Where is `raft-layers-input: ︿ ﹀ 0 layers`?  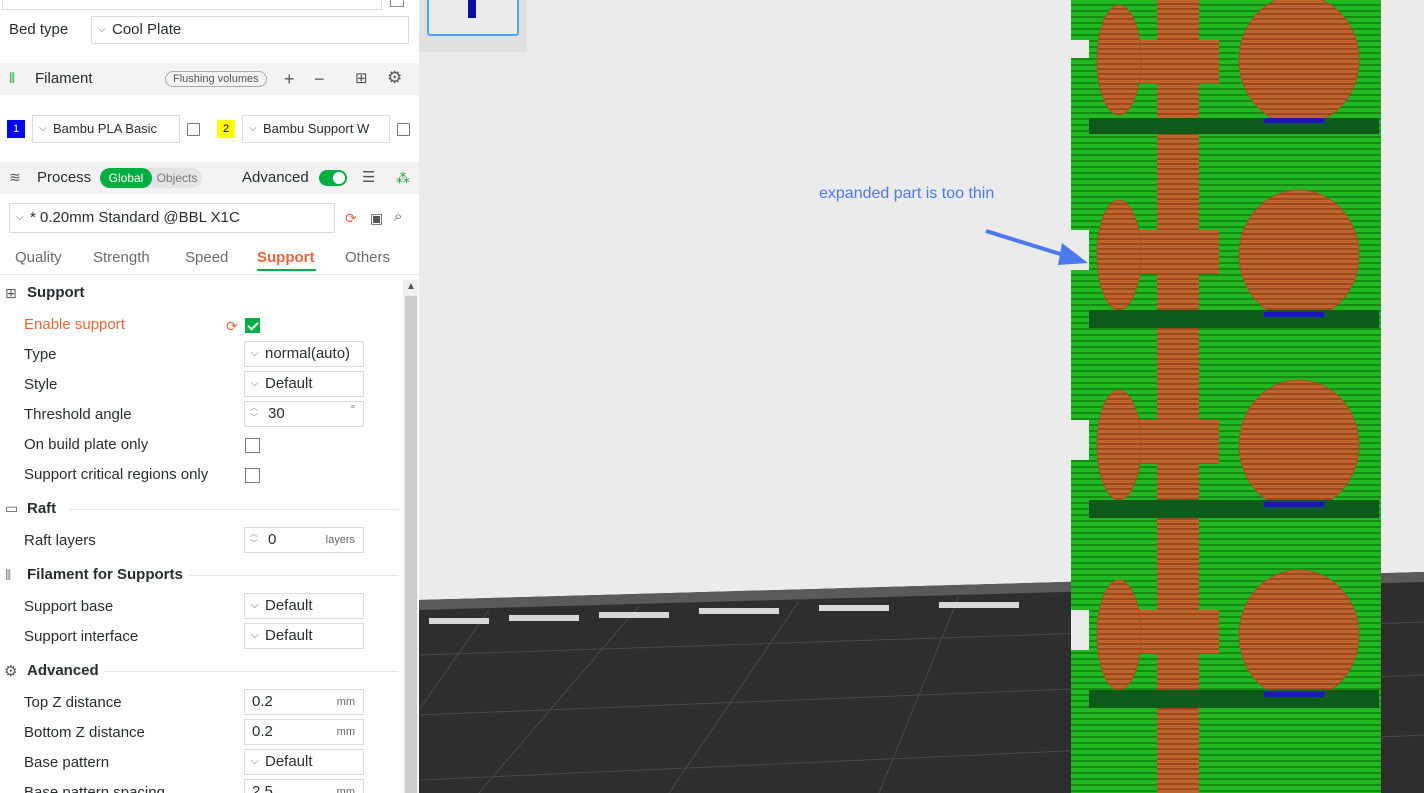 raft-layers-input: ︿ ﹀ 0 layers is located at coordinates (304, 540).